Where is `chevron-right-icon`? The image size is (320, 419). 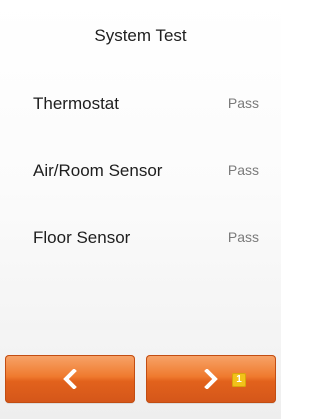 chevron-right-icon is located at coordinates (211, 379).